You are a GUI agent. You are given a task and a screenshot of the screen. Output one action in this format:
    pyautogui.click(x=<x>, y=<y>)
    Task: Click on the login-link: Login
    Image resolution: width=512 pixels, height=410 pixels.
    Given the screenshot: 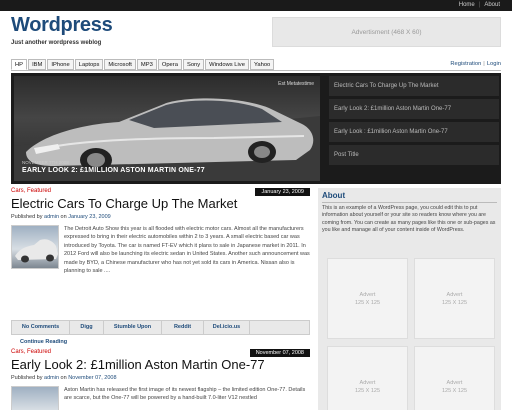 What is the action you would take?
    pyautogui.click(x=494, y=64)
    